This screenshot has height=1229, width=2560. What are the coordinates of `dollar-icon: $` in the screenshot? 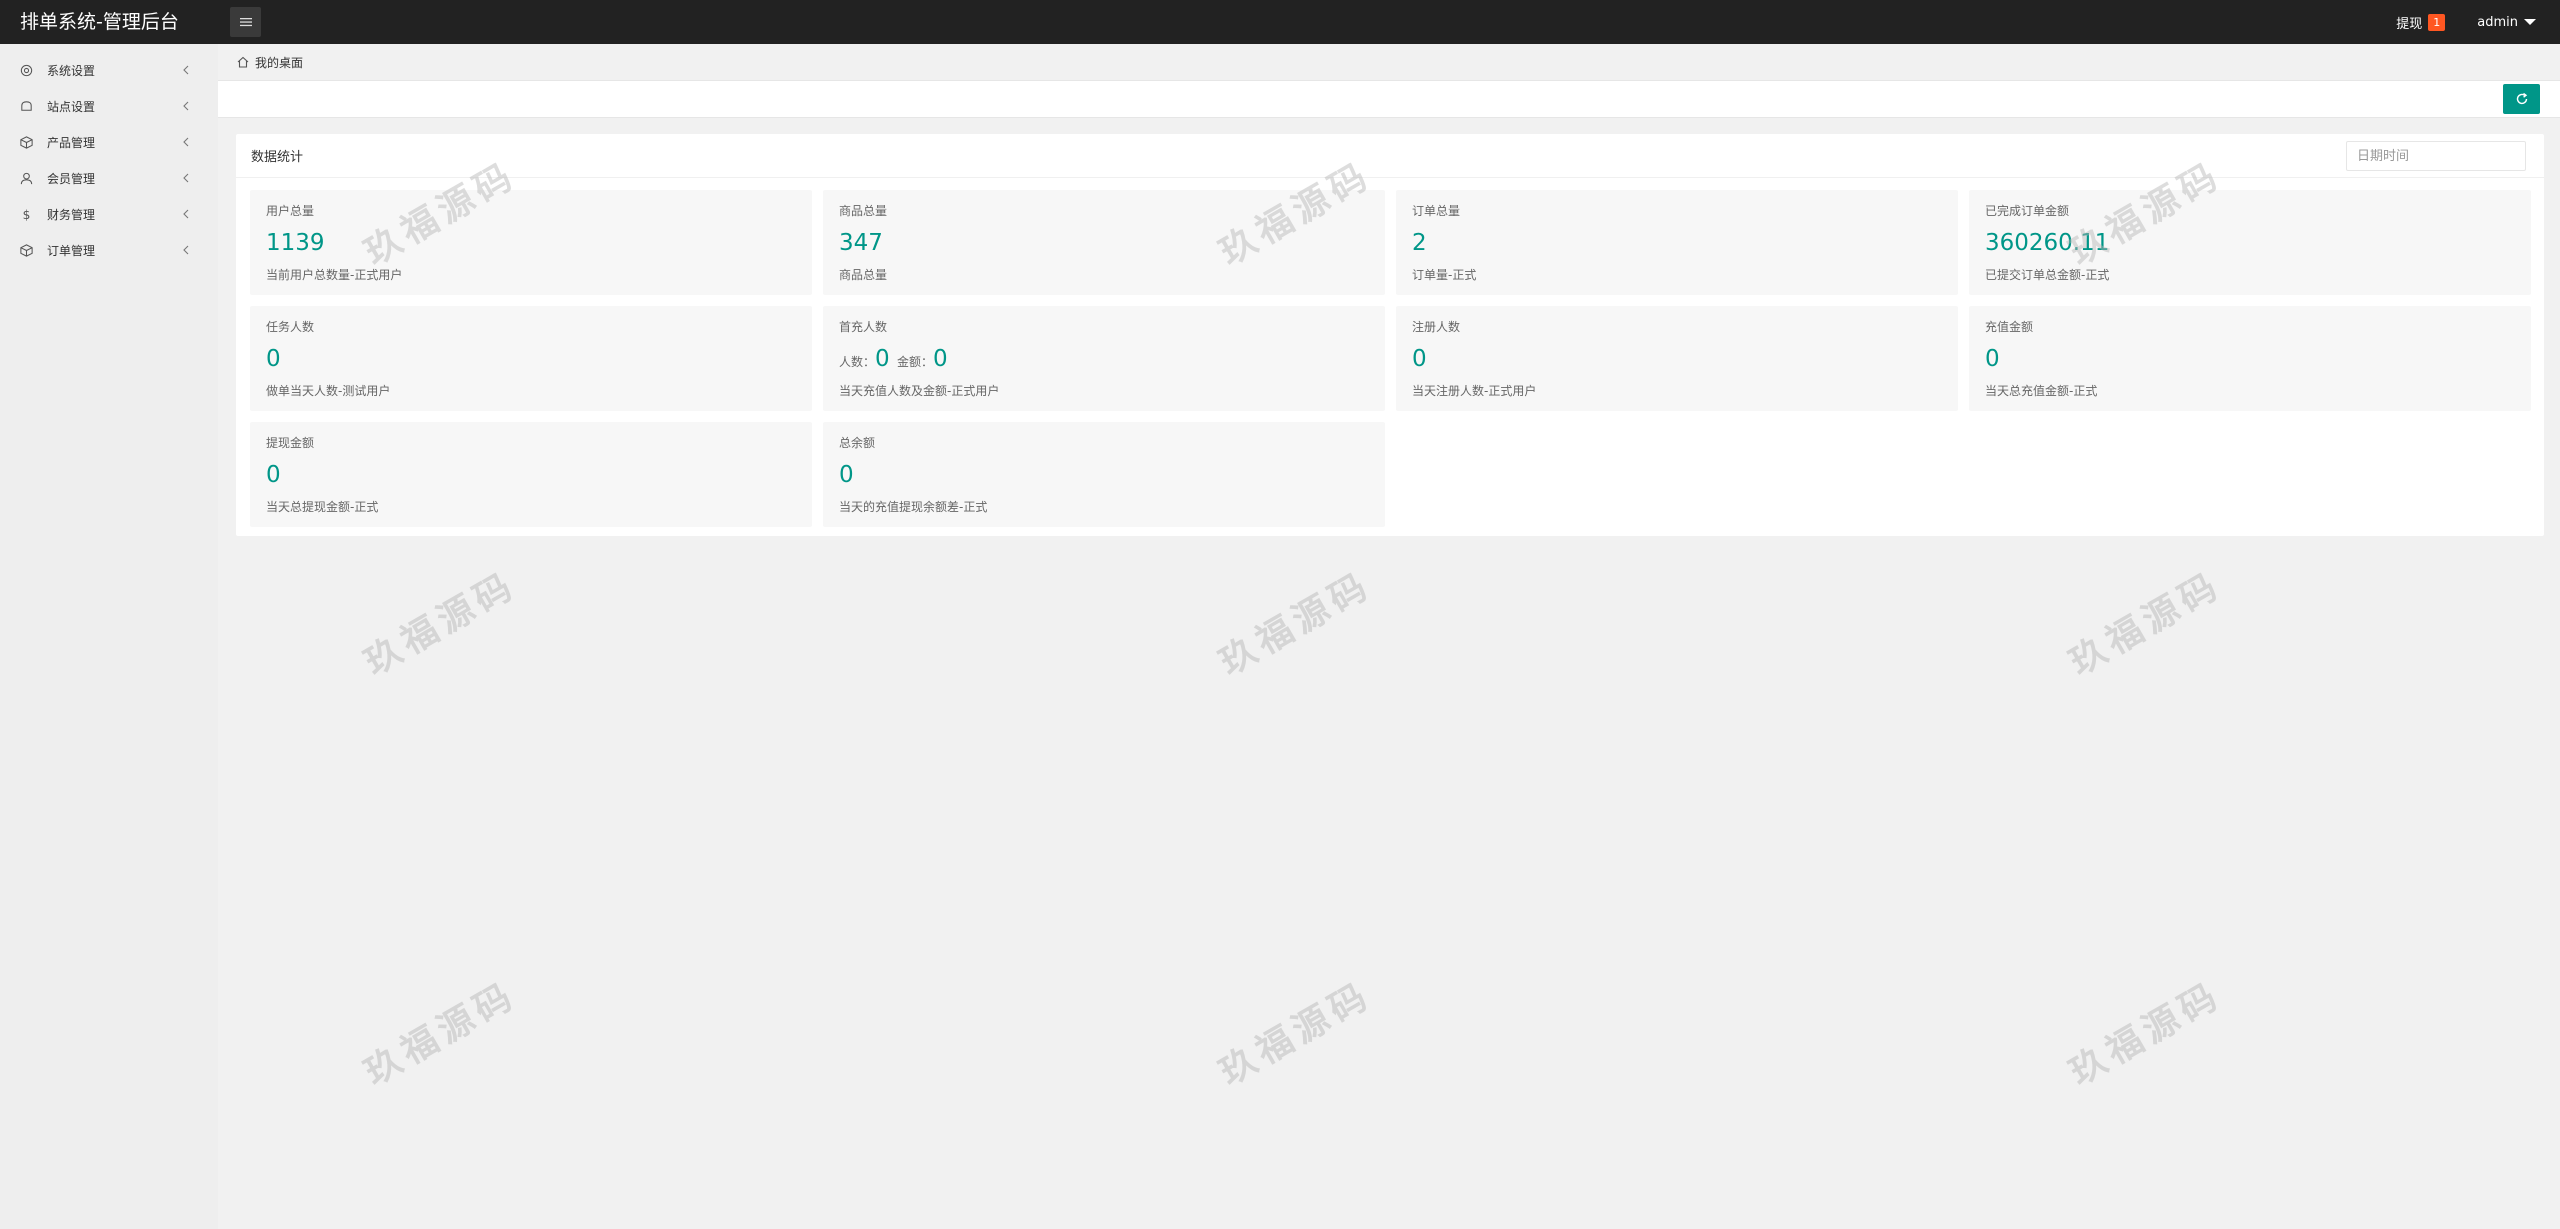 It's located at (26, 215).